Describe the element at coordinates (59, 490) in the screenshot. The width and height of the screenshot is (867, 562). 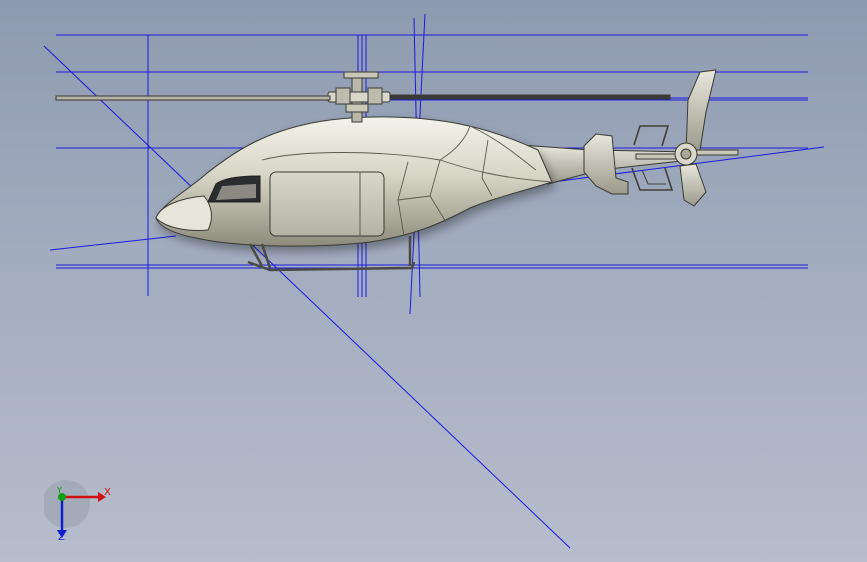
I see `y-axis-label: Y` at that location.